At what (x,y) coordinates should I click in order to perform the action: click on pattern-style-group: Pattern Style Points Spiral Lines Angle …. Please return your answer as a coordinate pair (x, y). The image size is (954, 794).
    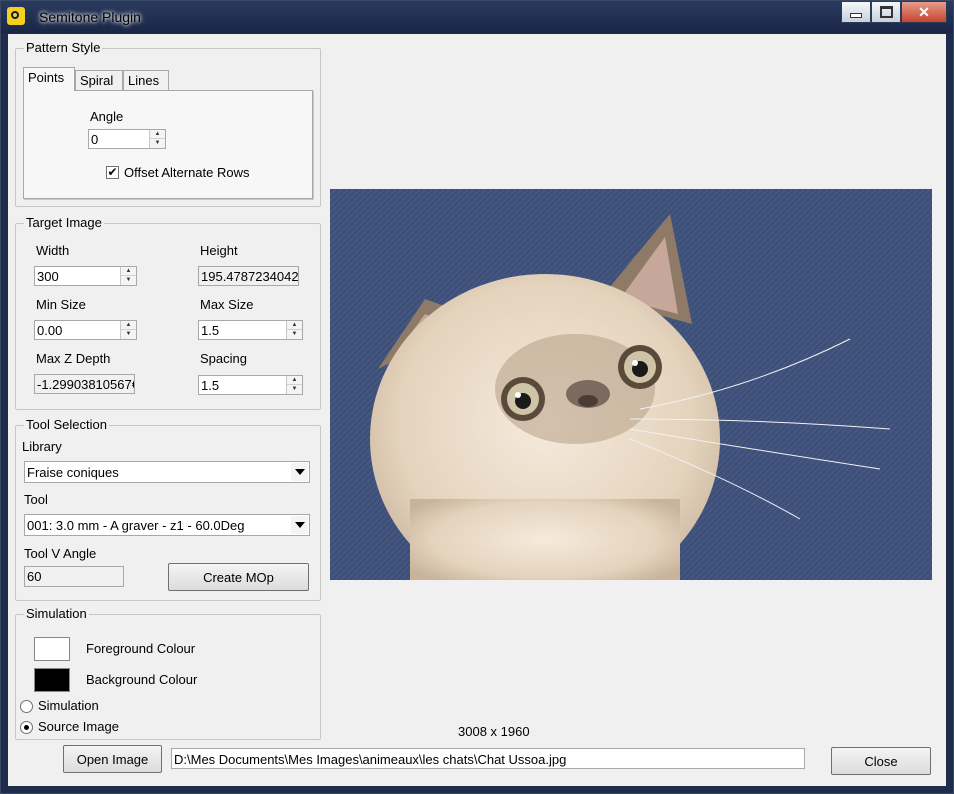
    Looking at the image, I should click on (168, 123).